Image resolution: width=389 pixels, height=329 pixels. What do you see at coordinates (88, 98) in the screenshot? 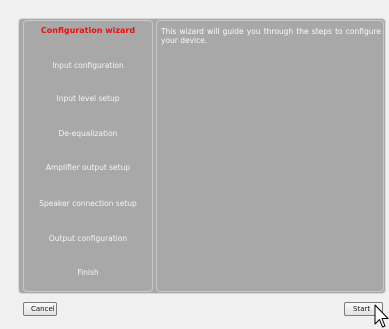
I see `step-input-level-setup: Input level setup` at bounding box center [88, 98].